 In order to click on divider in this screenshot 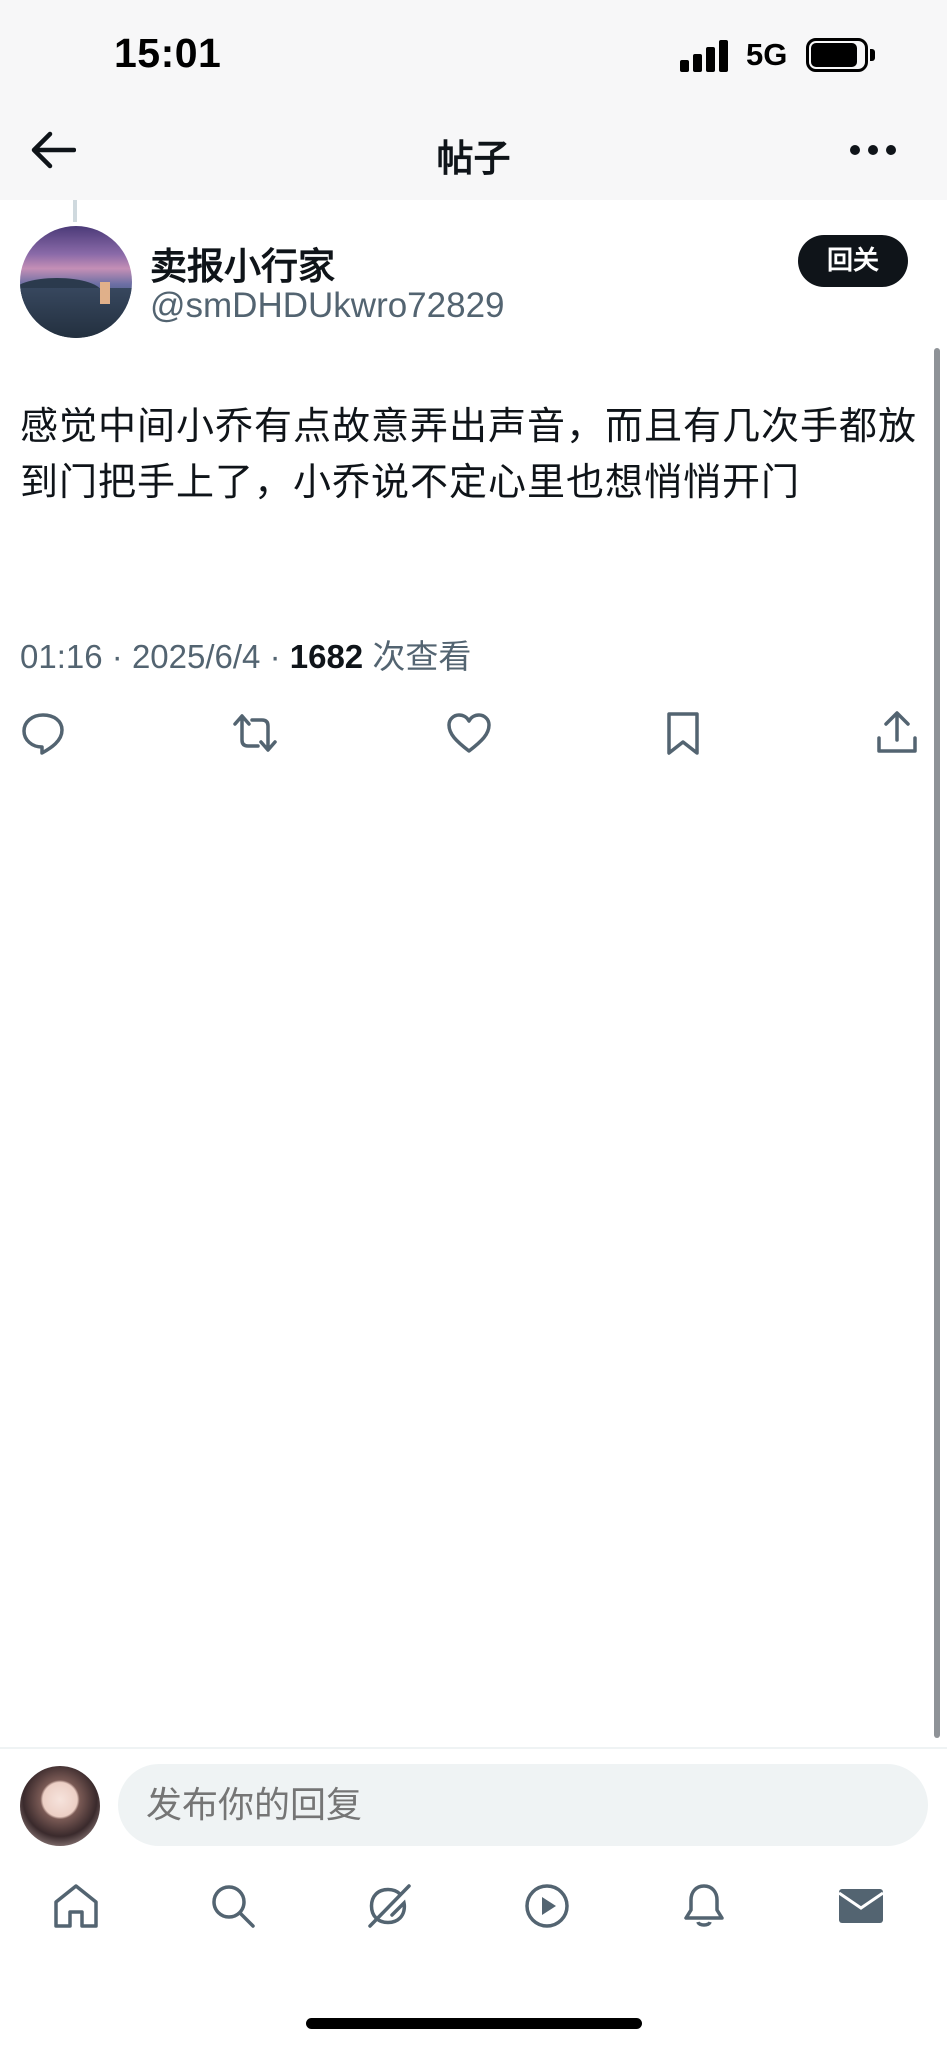, I will do `click(473, 1748)`.